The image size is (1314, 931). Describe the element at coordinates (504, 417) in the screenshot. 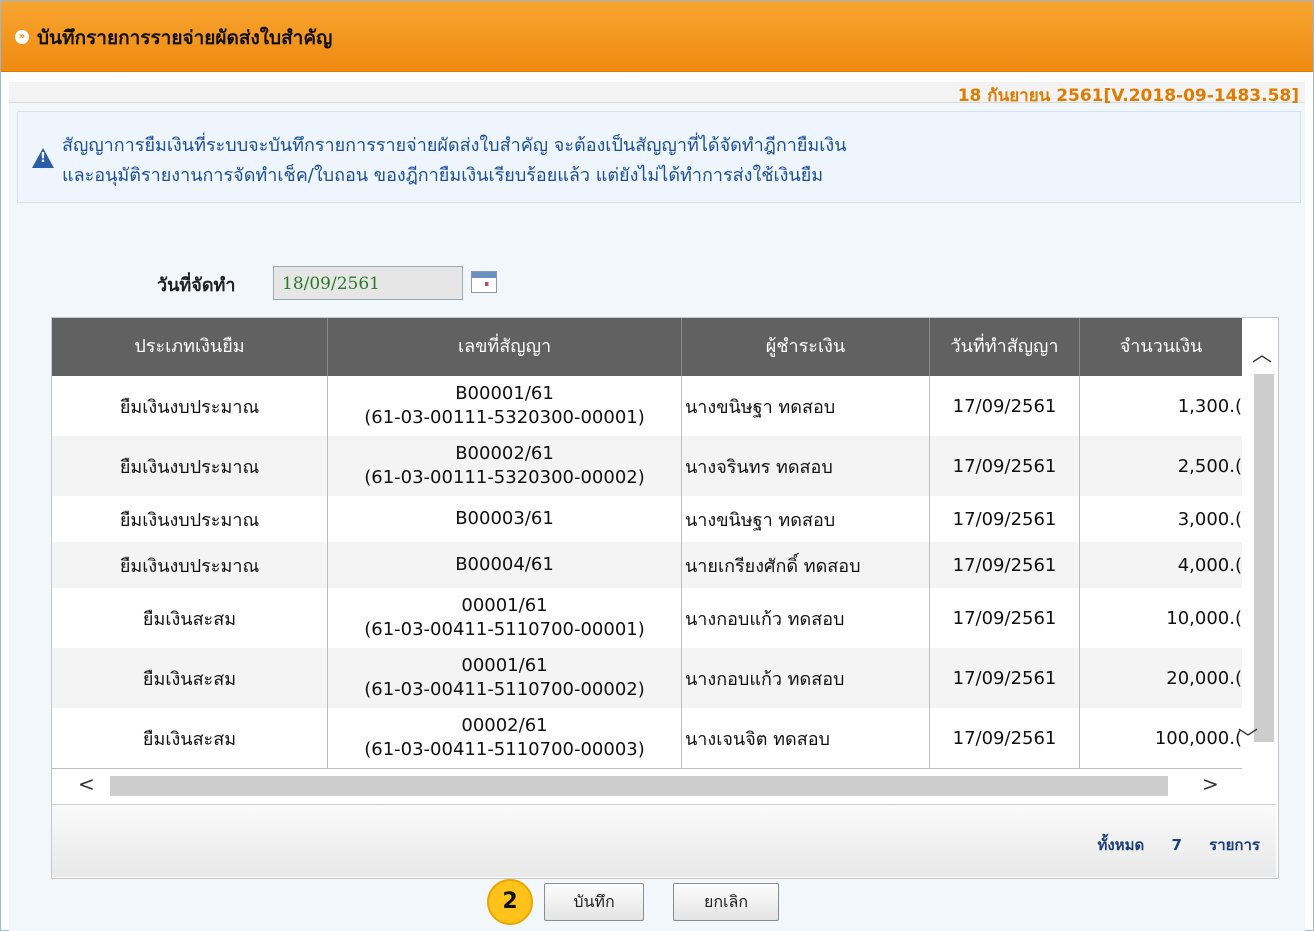

I see `contract-ref-text: (61-03-00111-5320300-00001)` at that location.